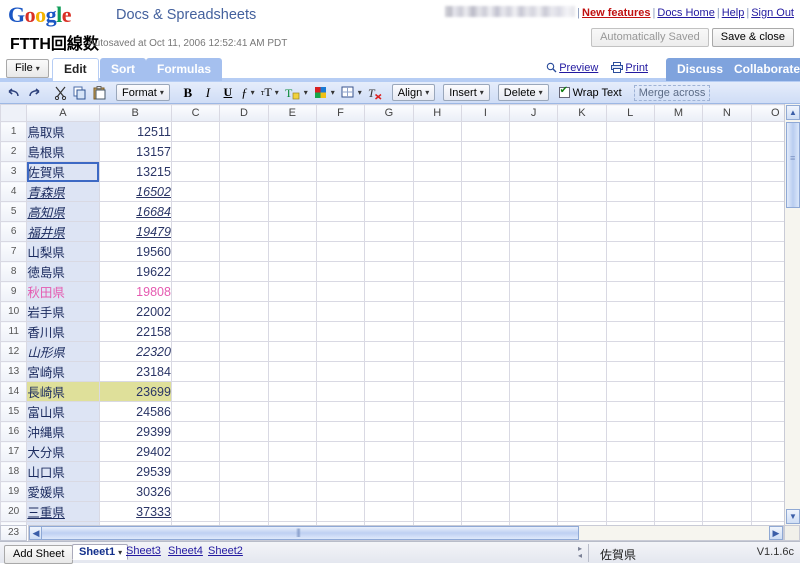 The height and width of the screenshot is (565, 800). Describe the element at coordinates (685, 13) in the screenshot. I see `docs-home-link: Docs Home` at that location.